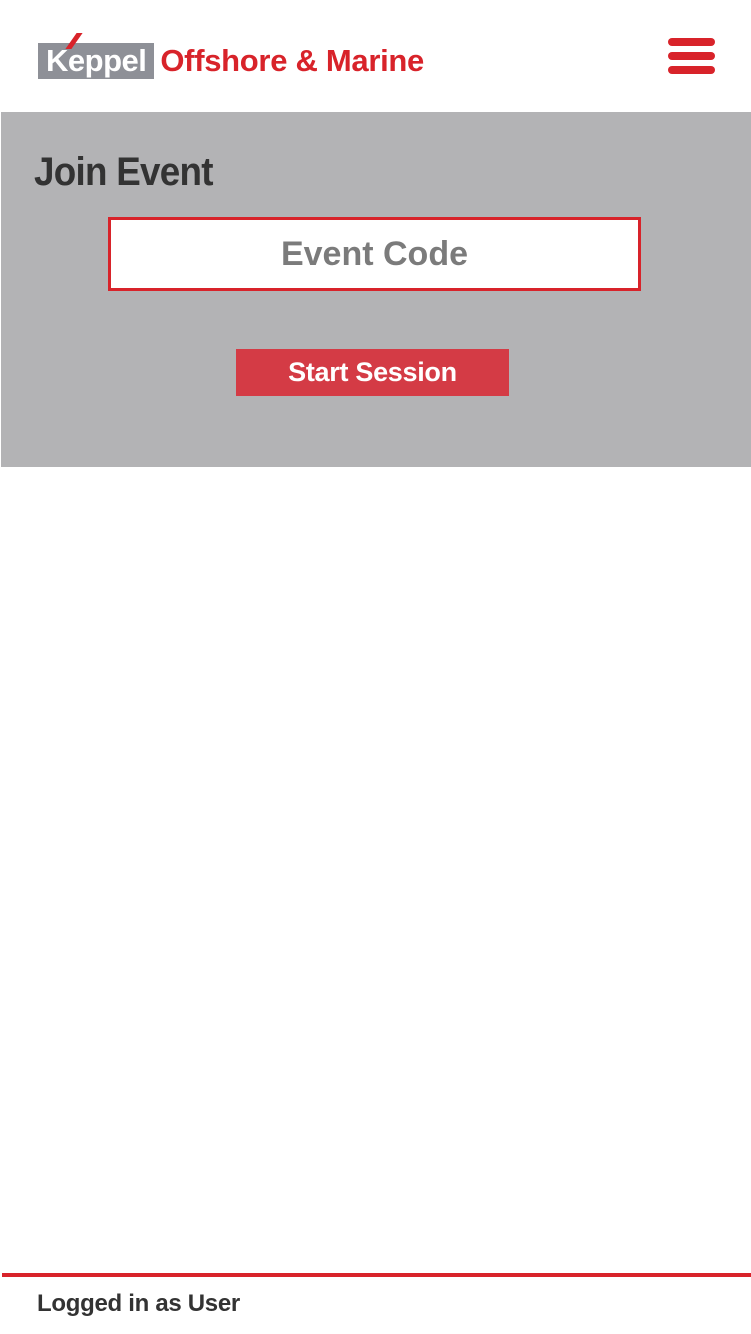 The height and width of the screenshot is (1334, 751). What do you see at coordinates (376, 1275) in the screenshot?
I see `footer-divider` at bounding box center [376, 1275].